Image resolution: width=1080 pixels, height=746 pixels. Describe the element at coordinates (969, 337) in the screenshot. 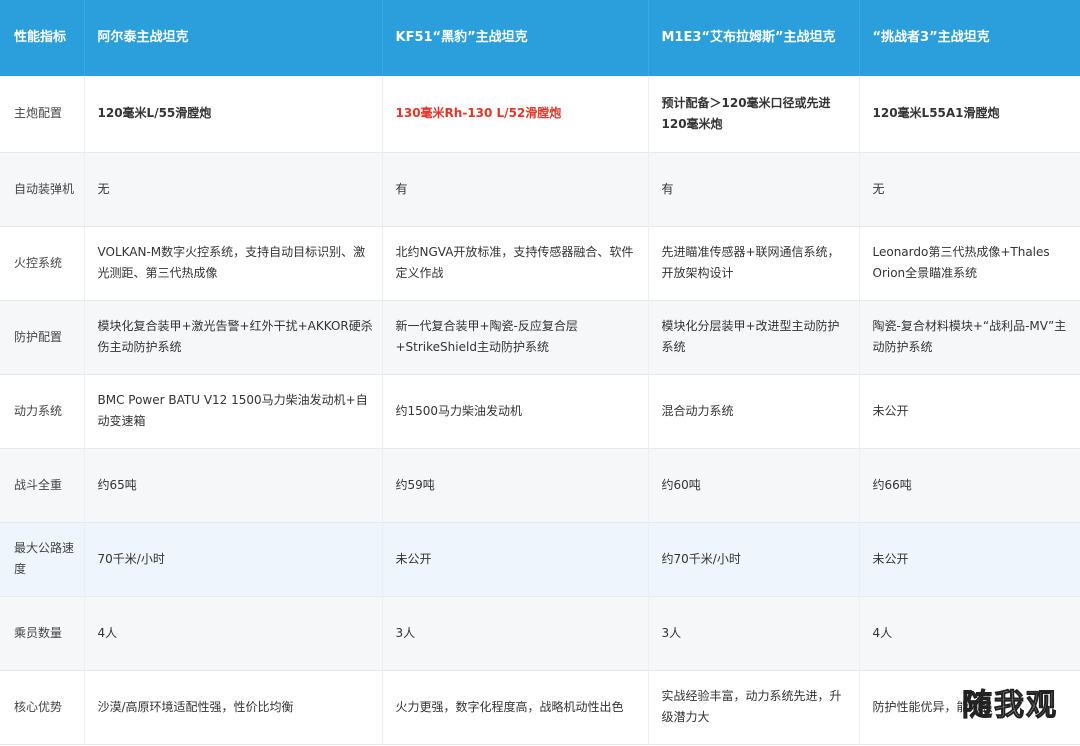

I see `table-cell: 陶瓷-复合材料模块+“战利品-MV”主动防护系统` at that location.